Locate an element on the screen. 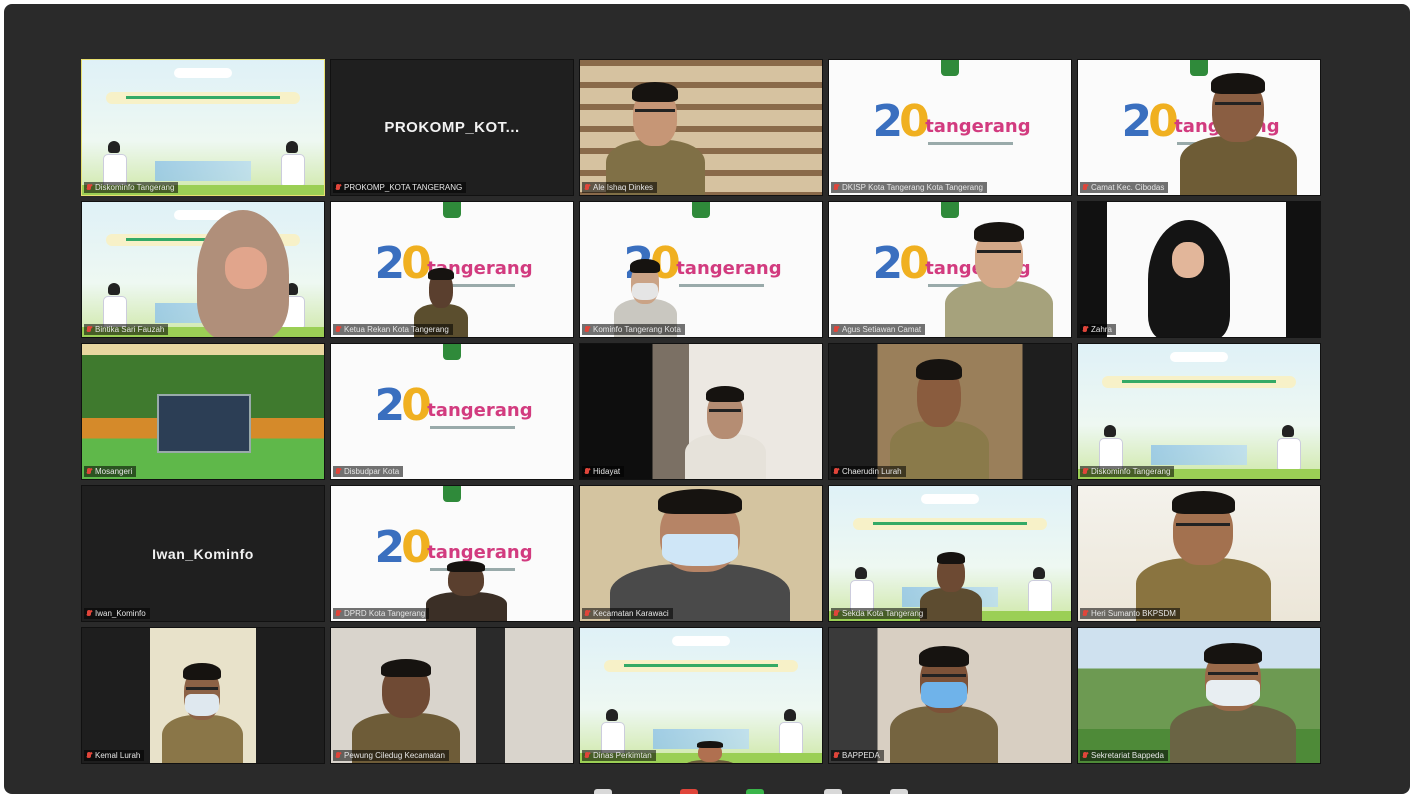 The image size is (1414, 794). more-icon is located at coordinates (899, 791).